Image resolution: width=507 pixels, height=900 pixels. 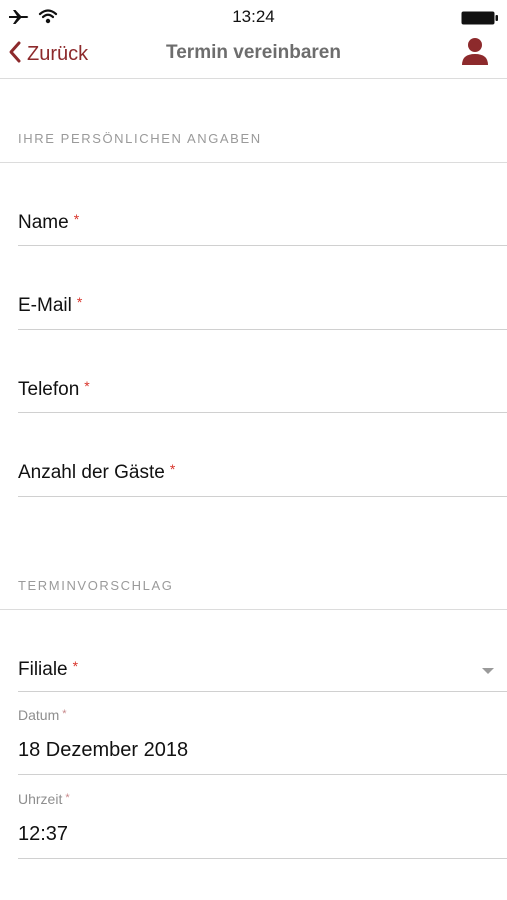 I want to click on page-title: Termin vereinbaren, so click(x=253, y=52).